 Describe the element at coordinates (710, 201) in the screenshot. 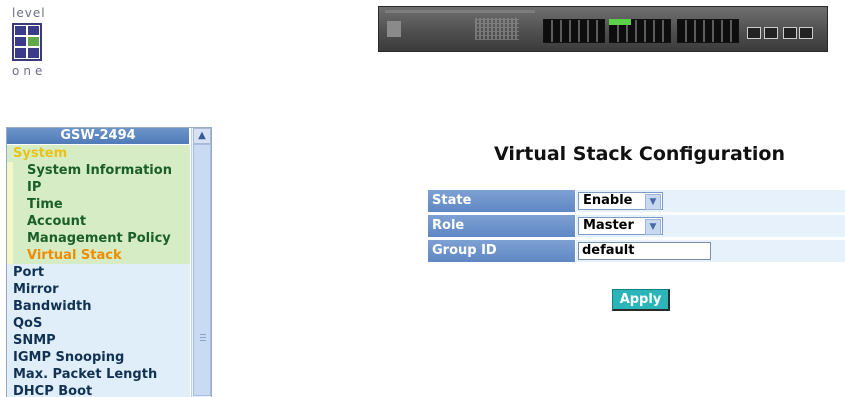

I see `state-value-cell: Enable ▼` at that location.